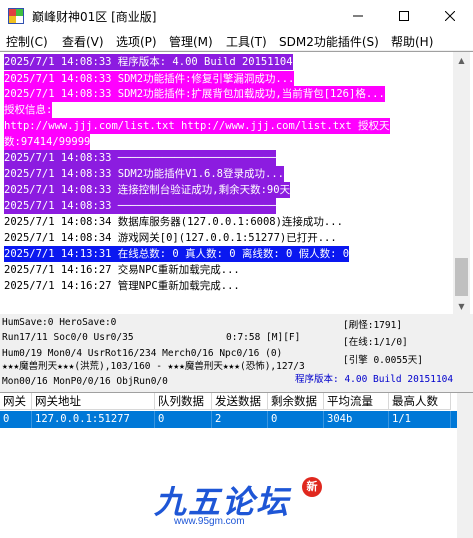 This screenshot has height=538, width=473. What do you see at coordinates (183, 401) in the screenshot?
I see `column-header: 队列数据` at bounding box center [183, 401].